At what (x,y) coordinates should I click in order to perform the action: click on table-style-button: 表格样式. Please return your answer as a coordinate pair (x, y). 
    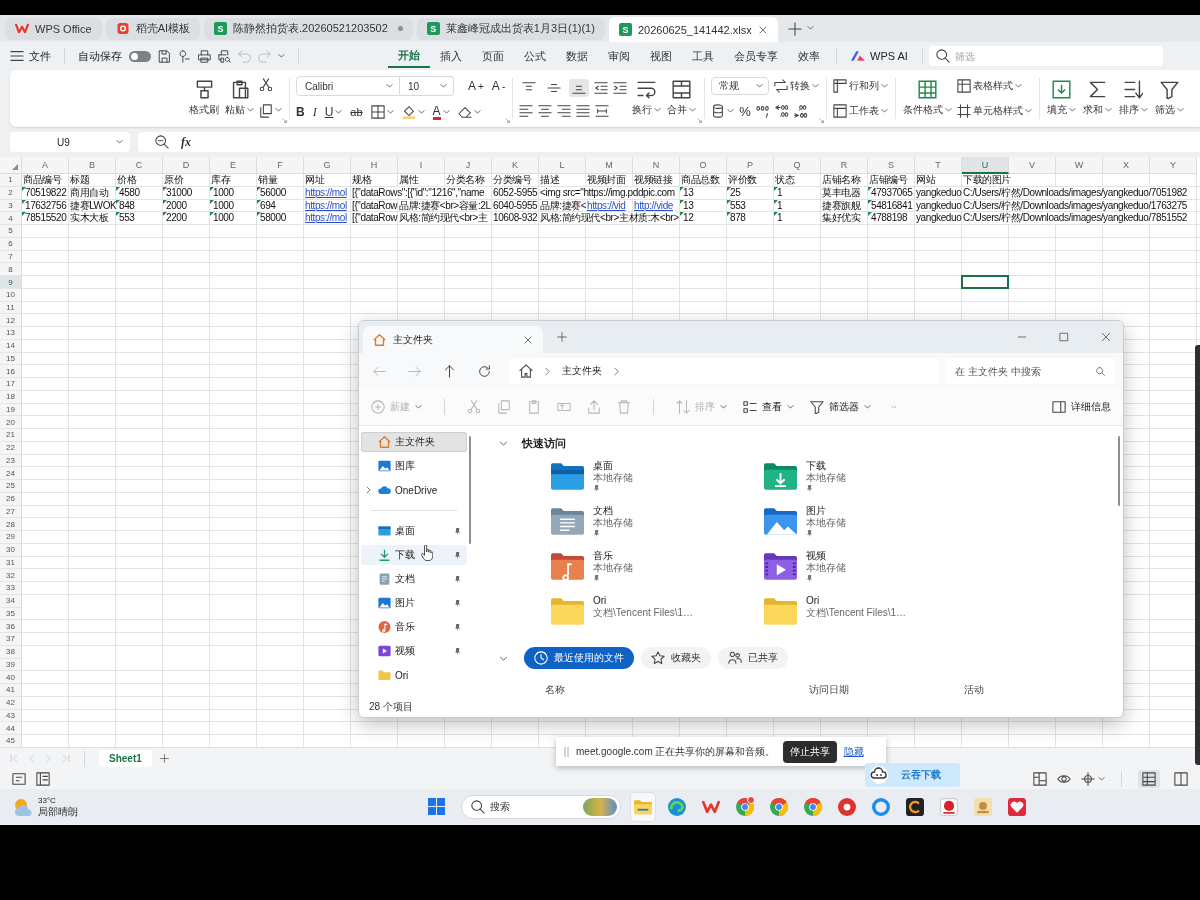
    Looking at the image, I should click on (995, 86).